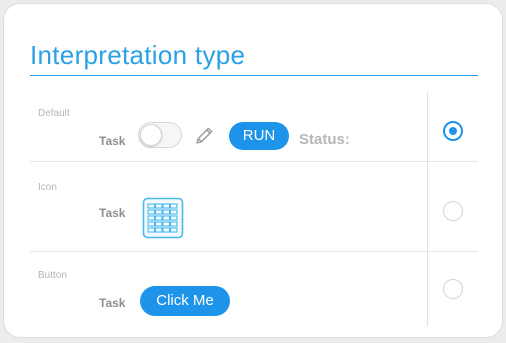 This screenshot has height=343, width=506. Describe the element at coordinates (185, 301) in the screenshot. I see `click-me-button: Click Me` at that location.